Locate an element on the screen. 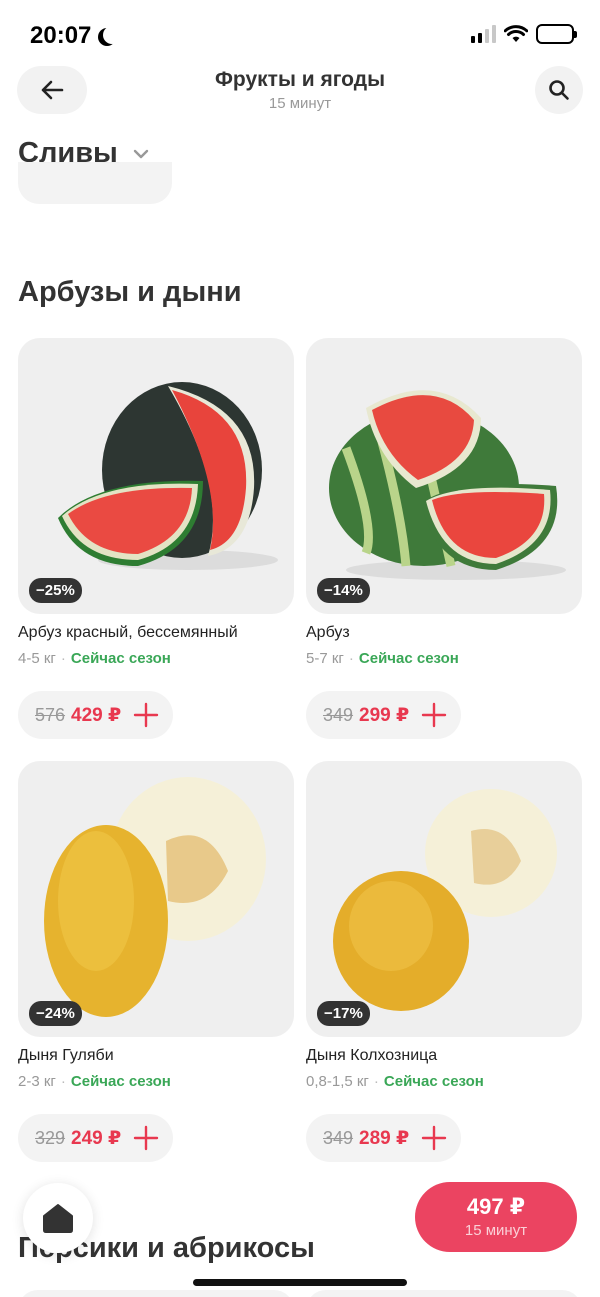 Image resolution: width=600 pixels, height=1297 pixels. product-weight: 2-3 кг is located at coordinates (37, 1081).